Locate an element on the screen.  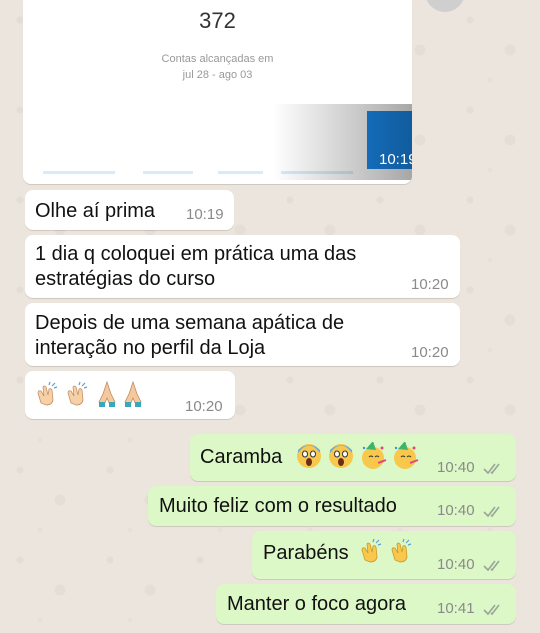
outgoing-message: Parabéns 10:40 is located at coordinates (384, 555).